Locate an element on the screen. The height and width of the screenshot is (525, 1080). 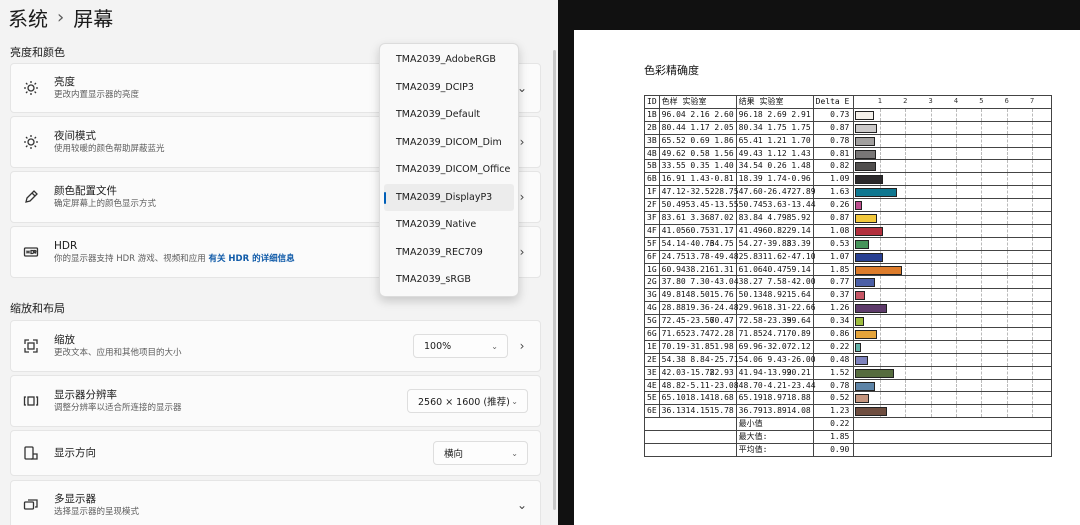
delta-e-value: 0.78 is located at coordinates (833, 385).